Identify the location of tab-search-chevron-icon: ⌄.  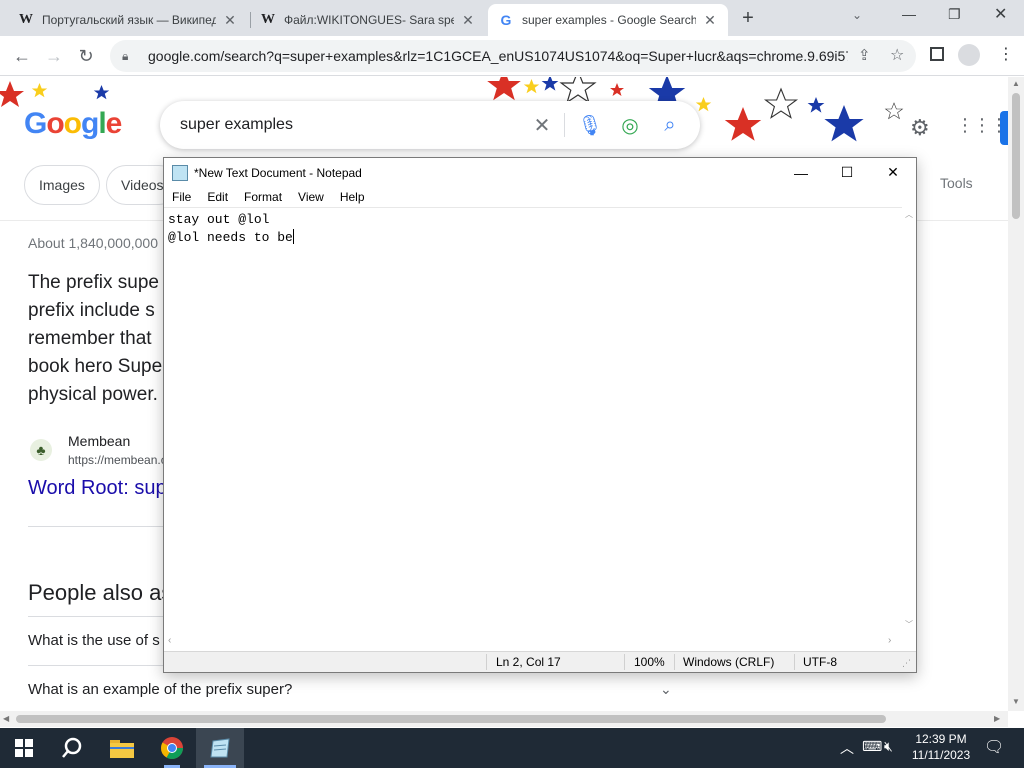
(857, 15).